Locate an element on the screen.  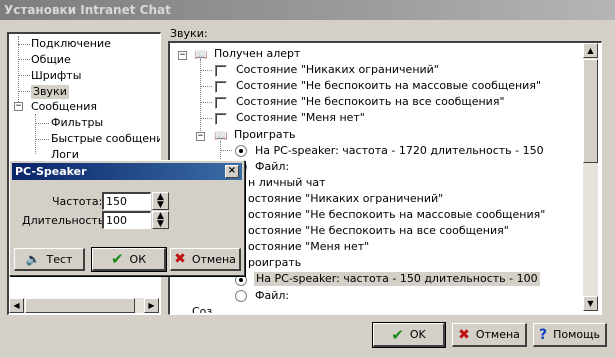
left-hscroll-thumb is located at coordinates (80, 305).